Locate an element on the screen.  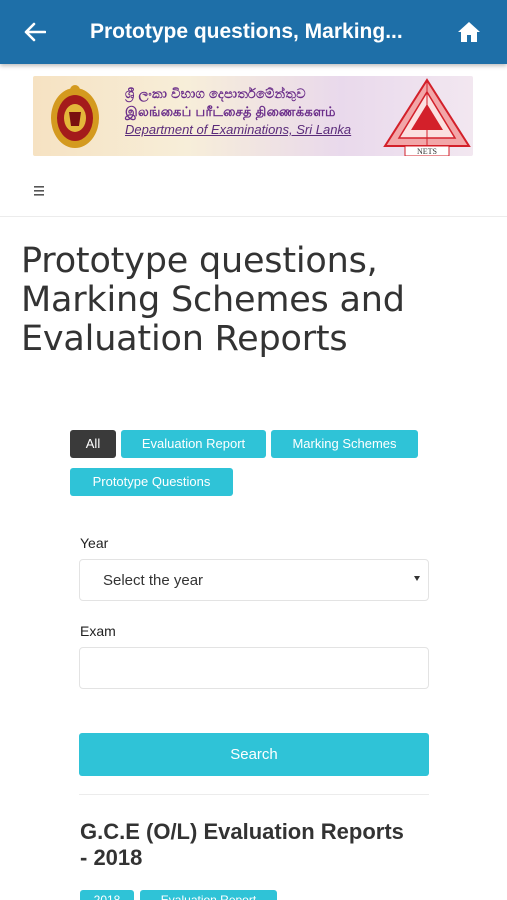
year-select-value: Select the year is located at coordinates (153, 580).